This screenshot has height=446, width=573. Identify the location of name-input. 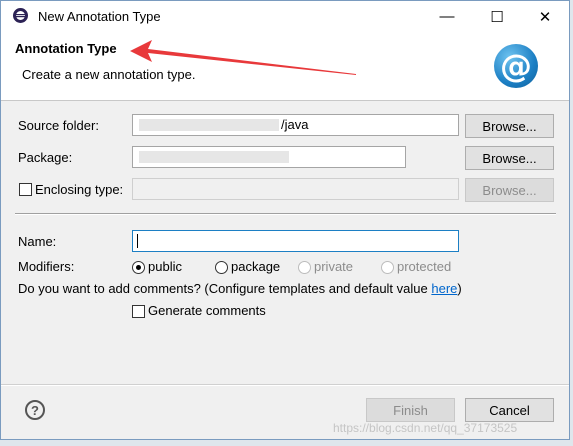
(295, 241).